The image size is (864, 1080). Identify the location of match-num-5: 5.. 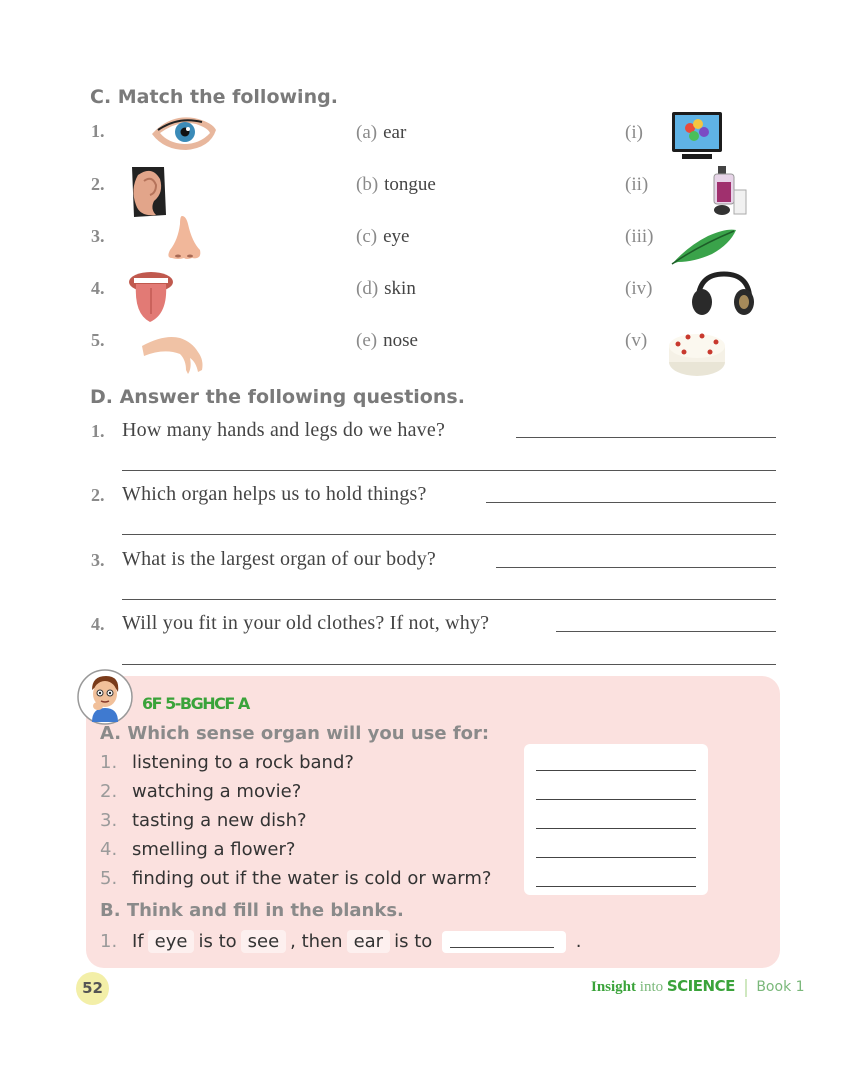
(98, 340).